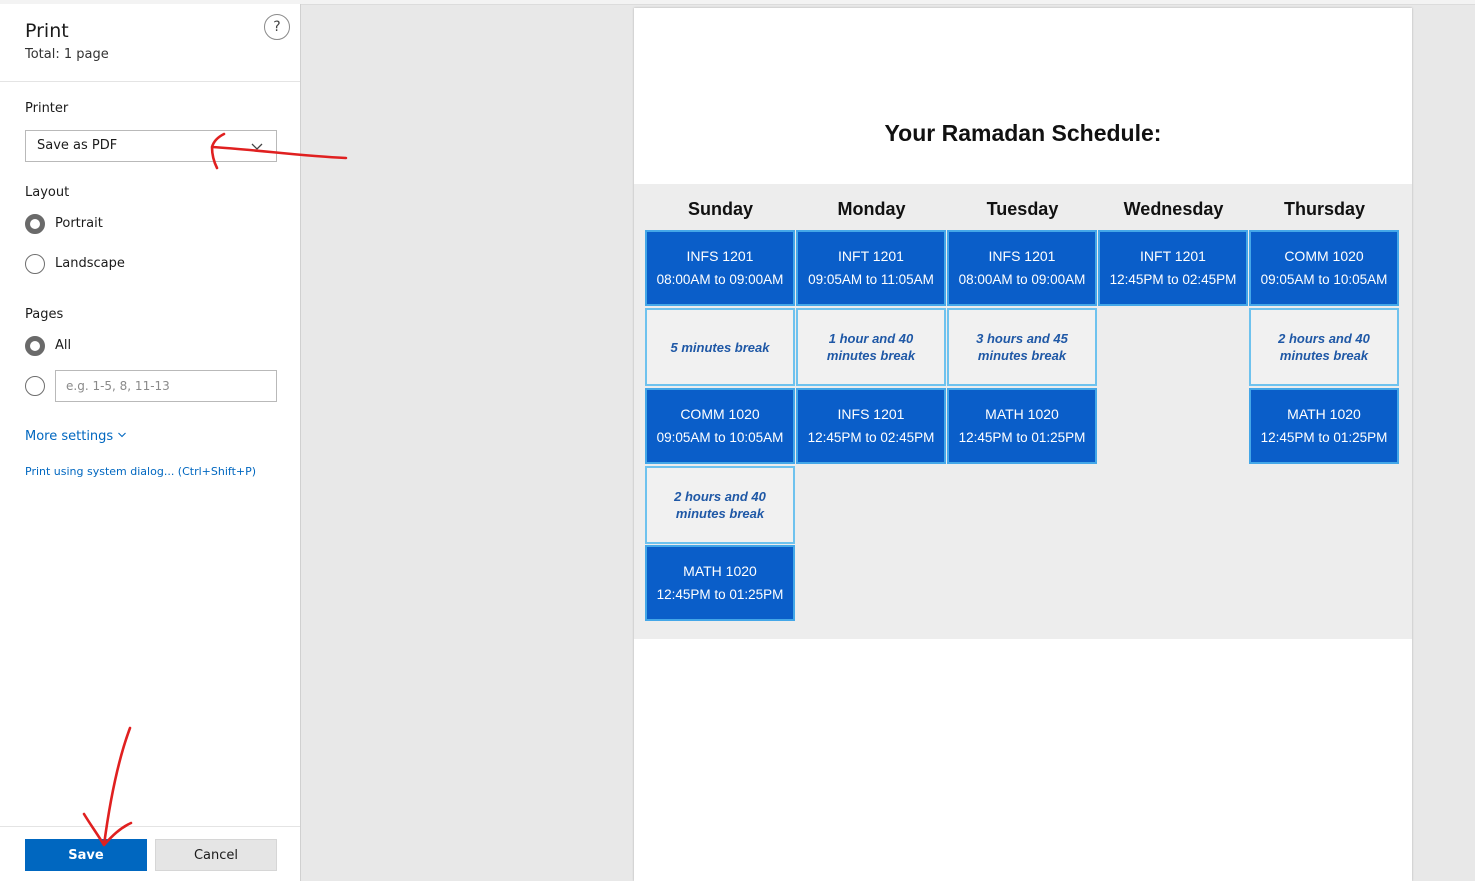 Image resolution: width=1475 pixels, height=881 pixels. I want to click on day-header-monday: Monday, so click(871, 209).